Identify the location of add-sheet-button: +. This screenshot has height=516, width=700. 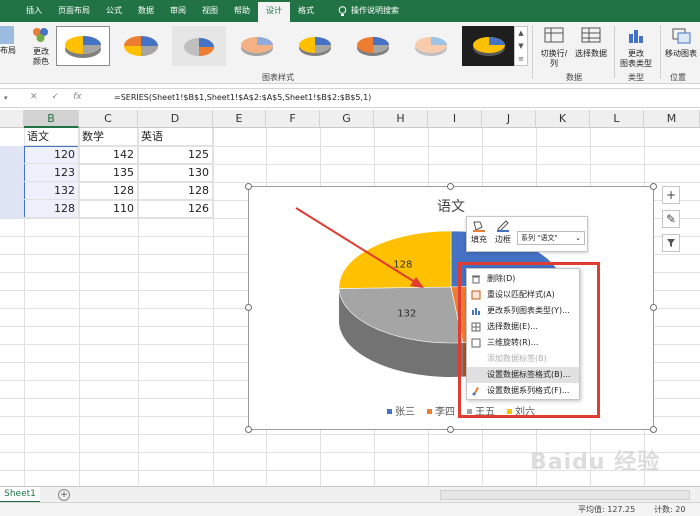
(64, 495).